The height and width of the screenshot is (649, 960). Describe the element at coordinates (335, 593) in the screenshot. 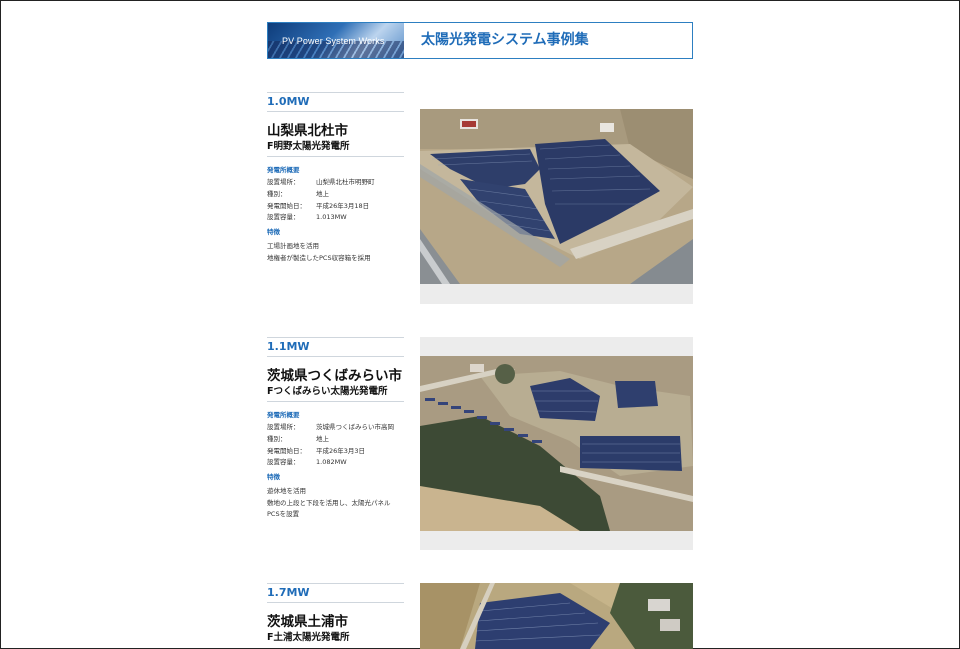

I see `capacity-label: 1.7MW` at that location.